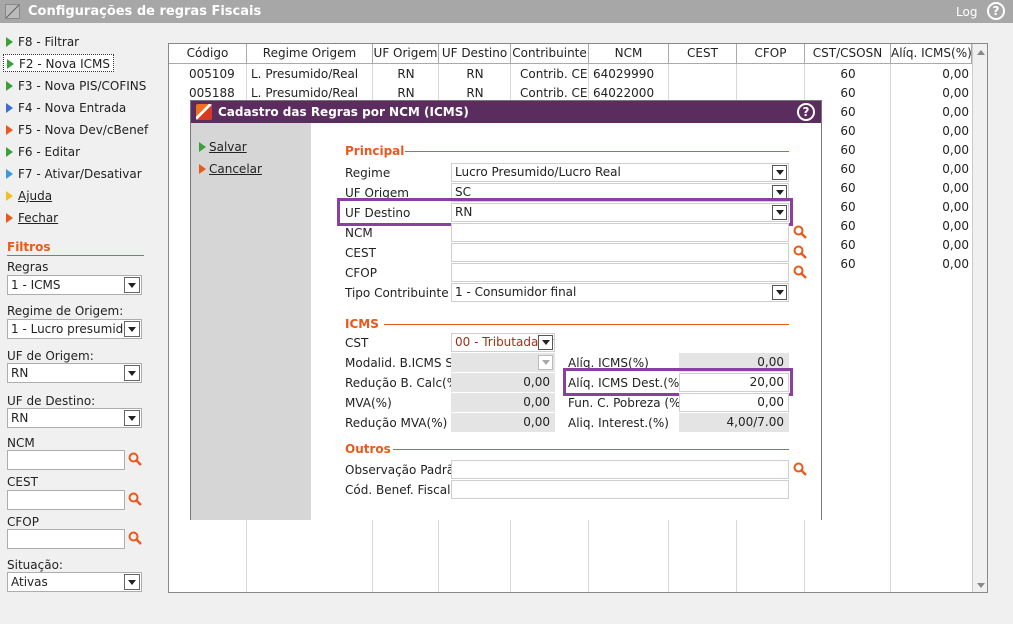  I want to click on uf-destino-highlight, so click(565, 212).